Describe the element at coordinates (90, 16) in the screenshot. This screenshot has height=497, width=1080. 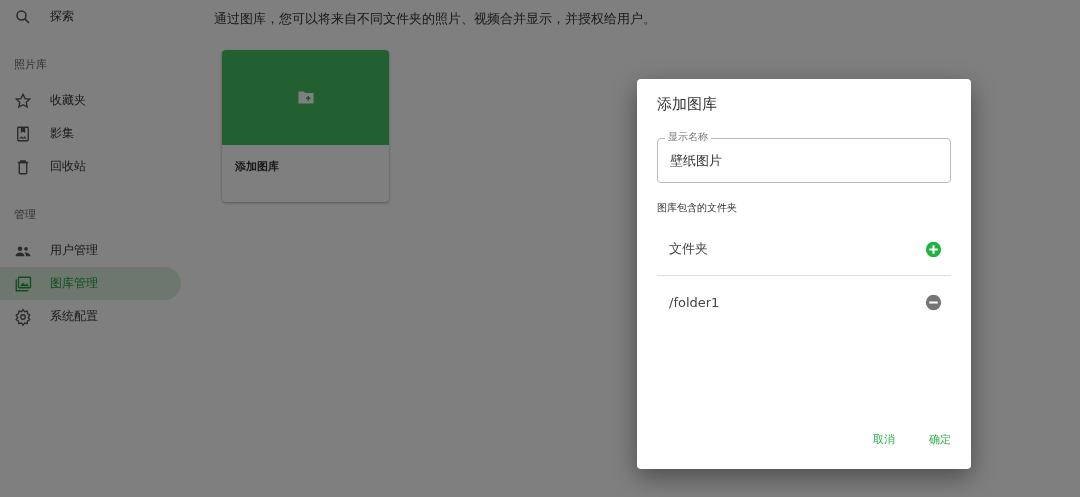
I see `sidebar-item: 探索` at that location.